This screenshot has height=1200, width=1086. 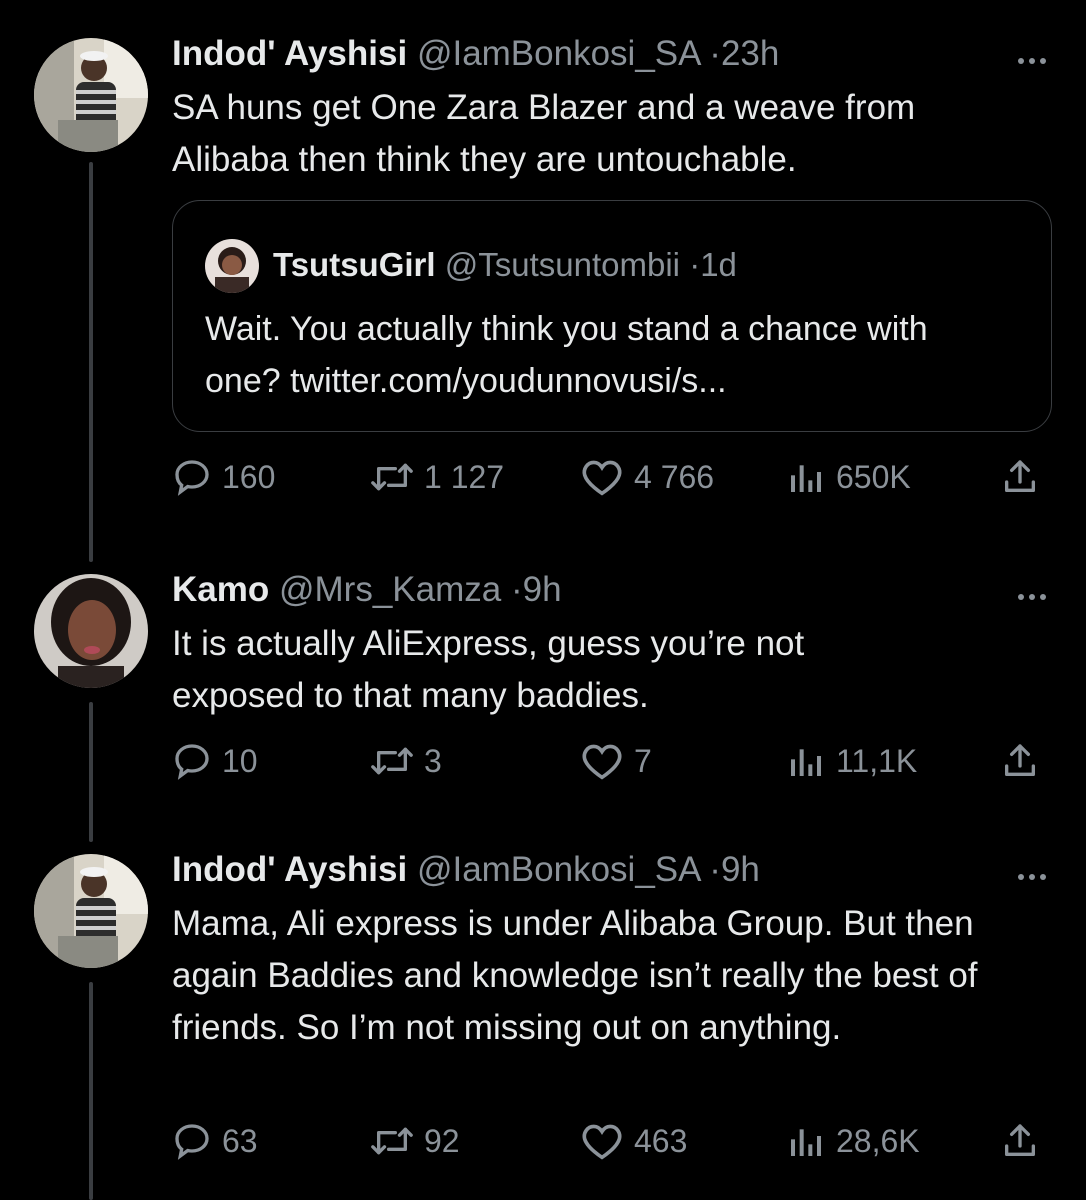 I want to click on like-button: 7, so click(x=616, y=761).